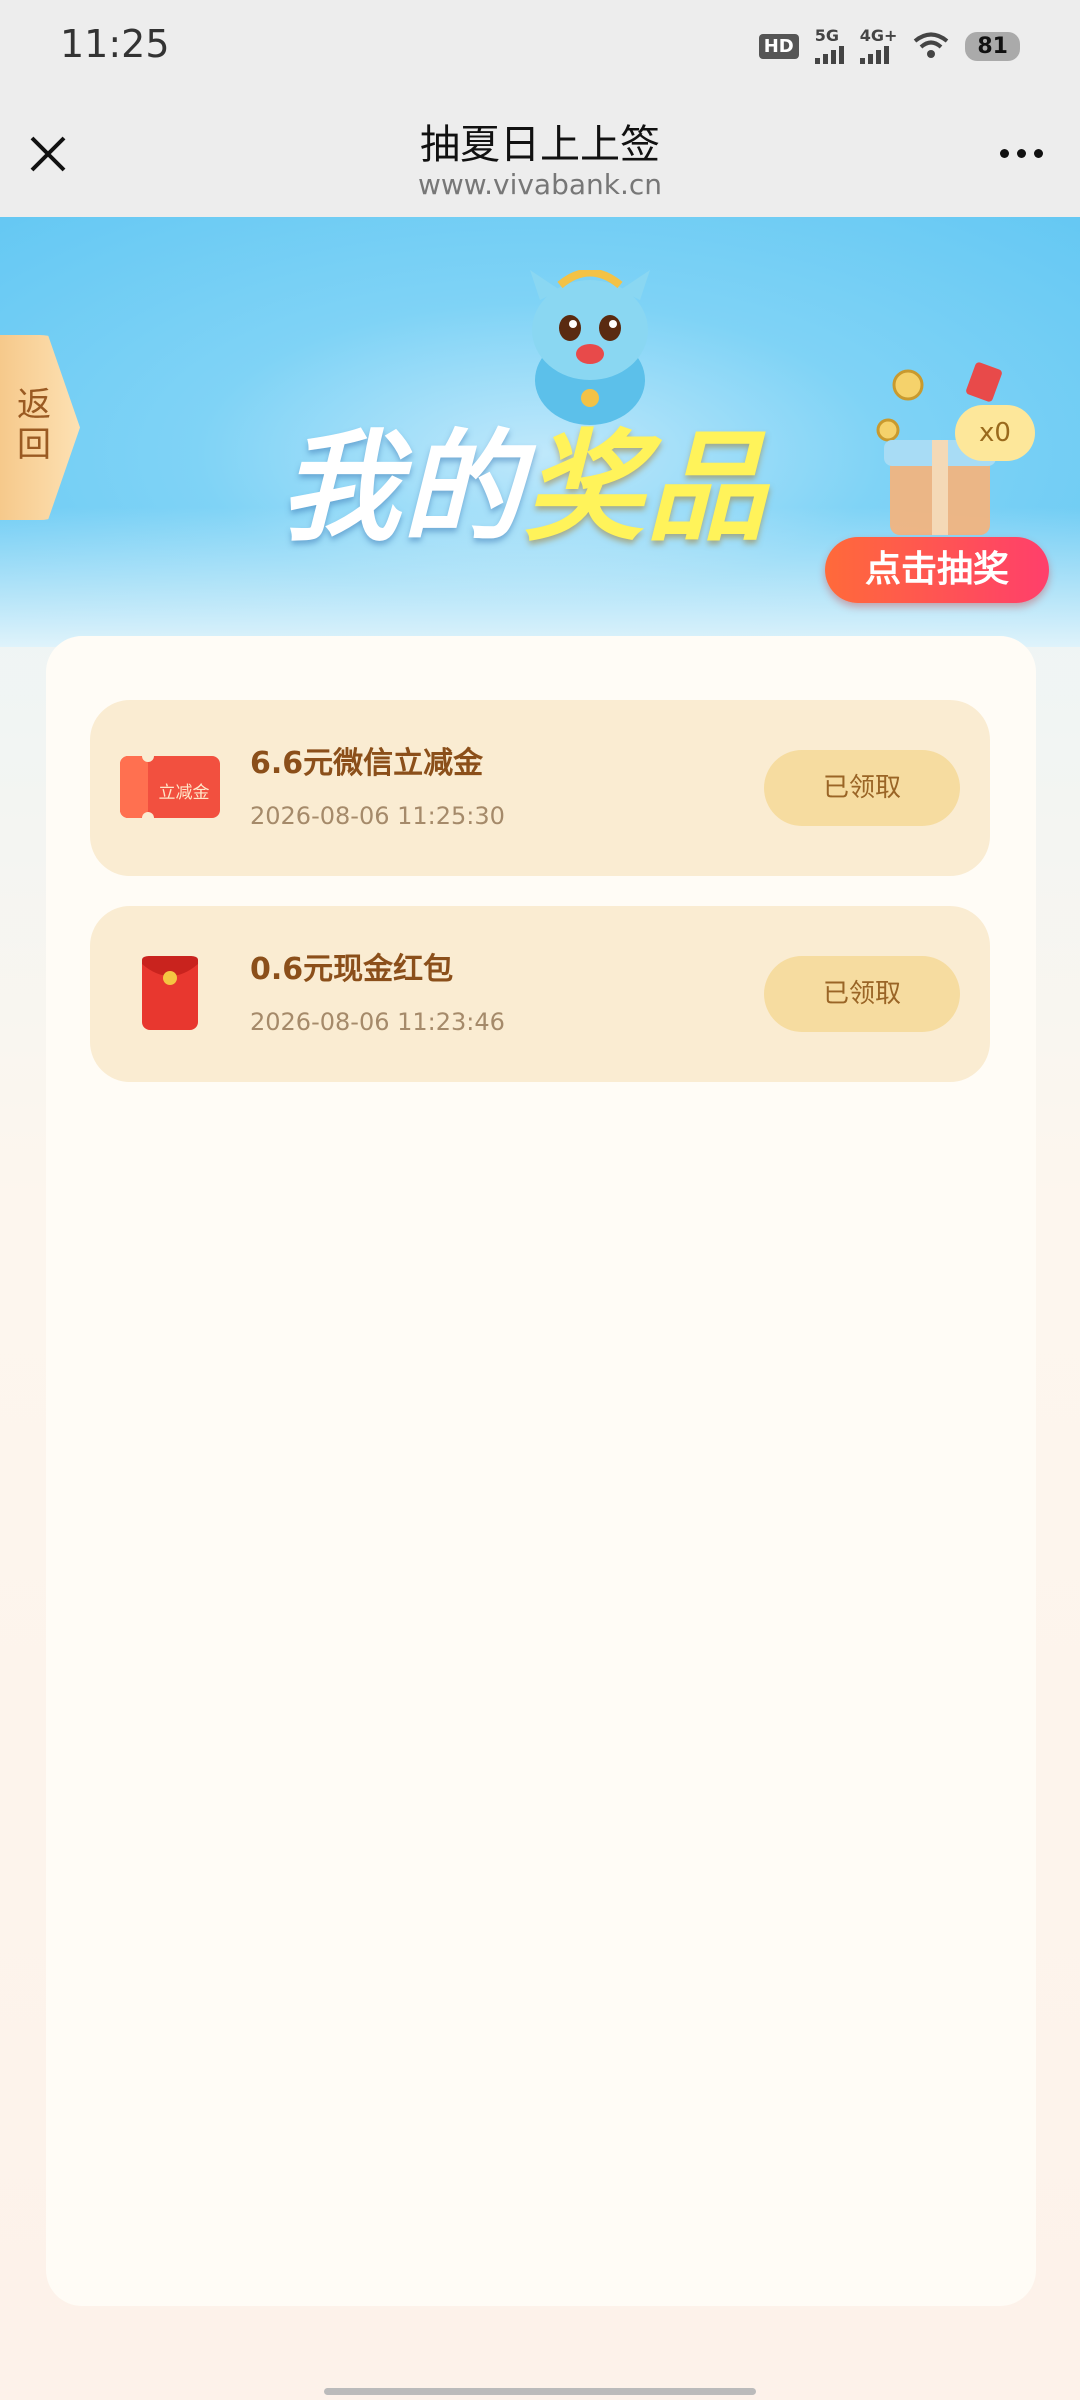 Image resolution: width=1080 pixels, height=2400 pixels. Describe the element at coordinates (540, 145) in the screenshot. I see `page-title: 抽夏日上上签` at that location.